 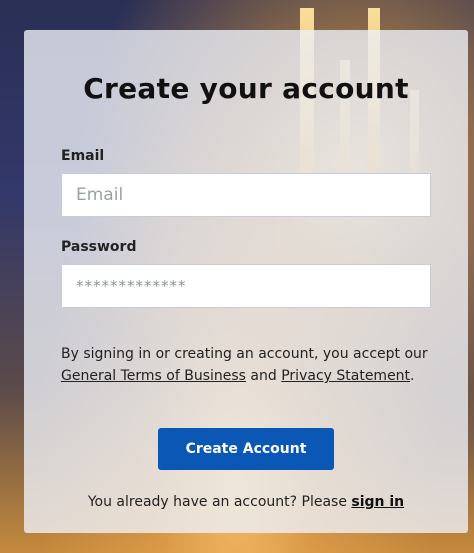 I want to click on email-label: Email, so click(x=83, y=156).